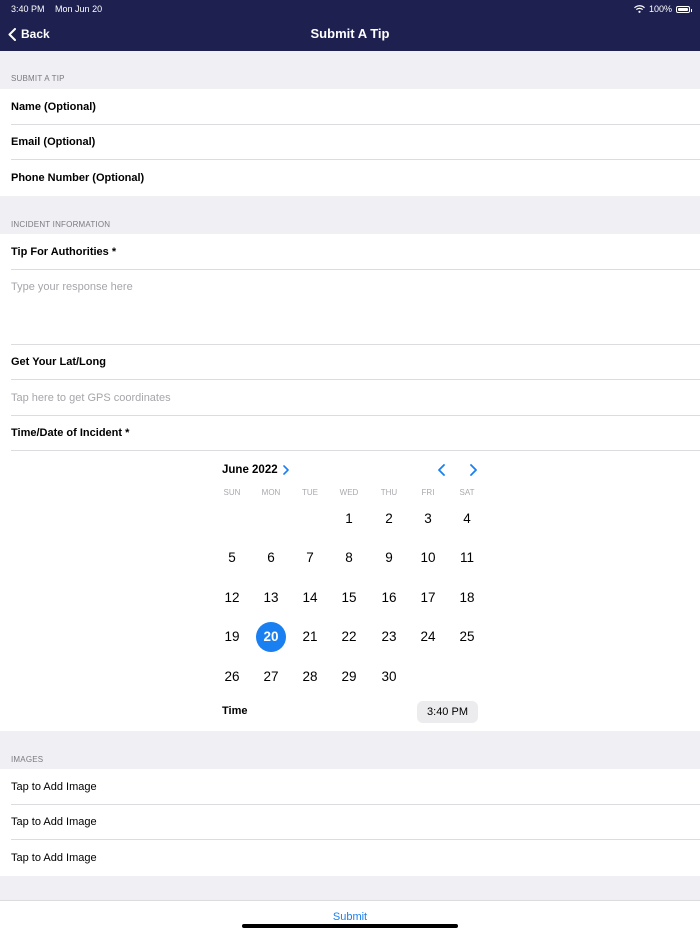  Describe the element at coordinates (350, 398) in the screenshot. I see `gps-button: Tap here to get GPS coordinates` at that location.